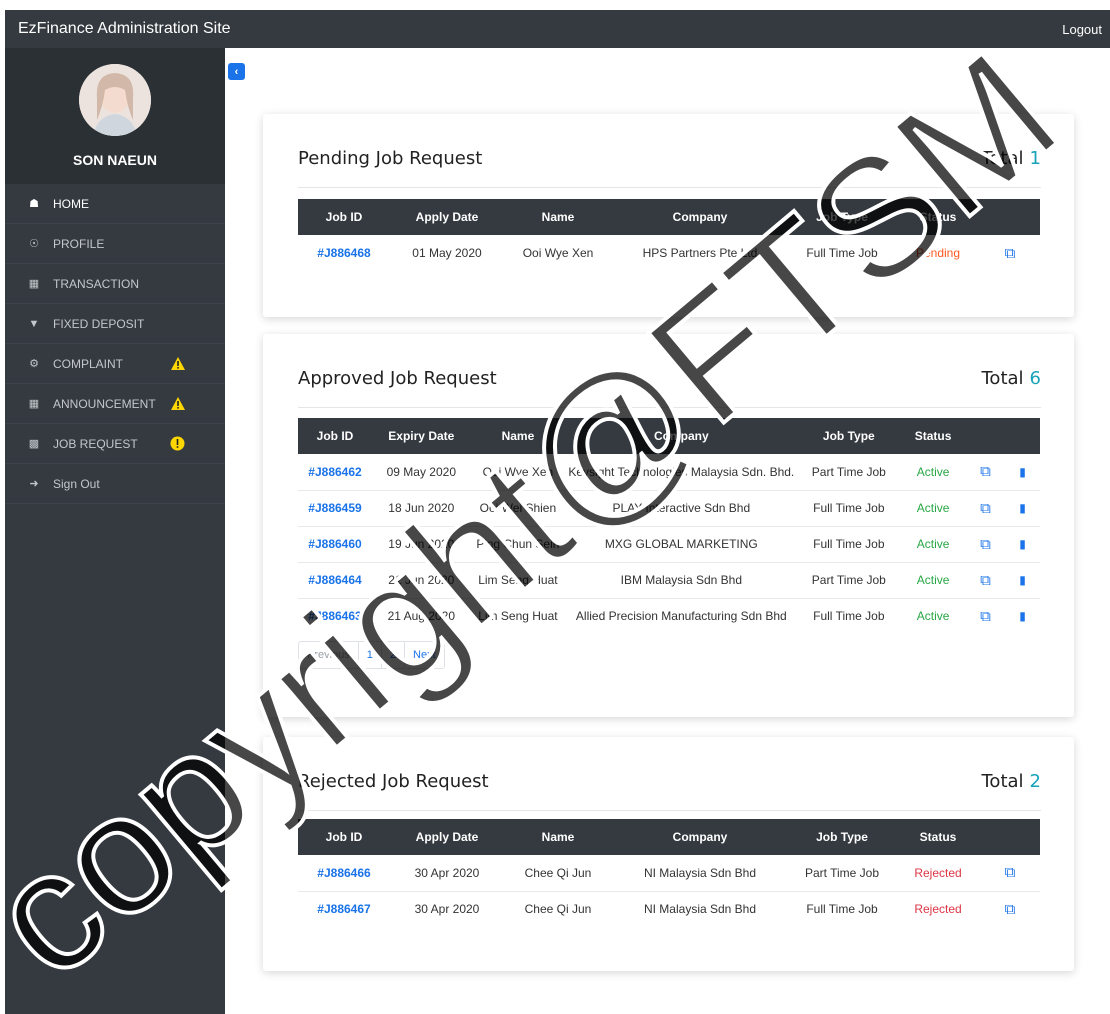 Image resolution: width=1110 pixels, height=1014 pixels. I want to click on sidebar-item-label: TRANSACTION, so click(96, 283).